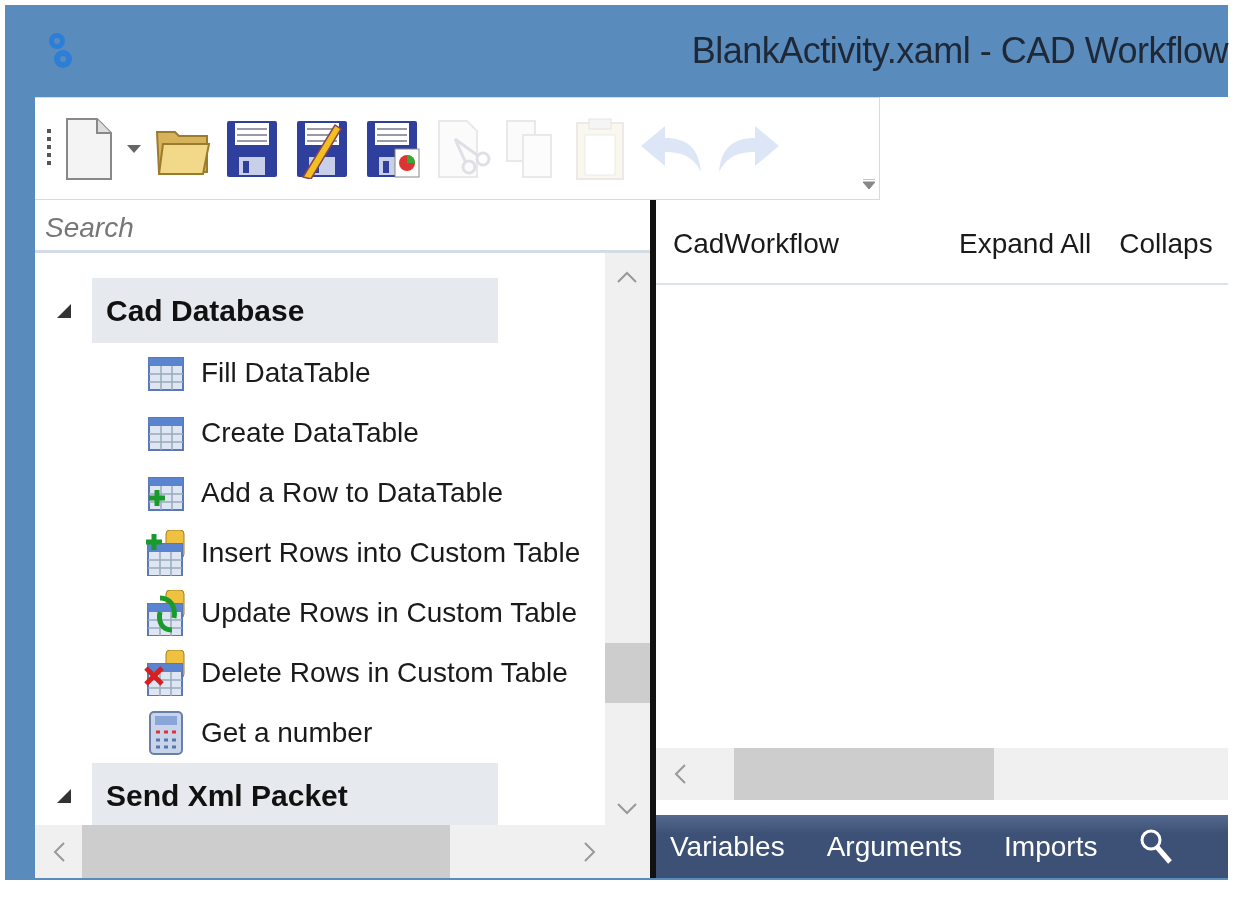 The height and width of the screenshot is (897, 1247). I want to click on vertical-scrollbar, so click(627, 539).